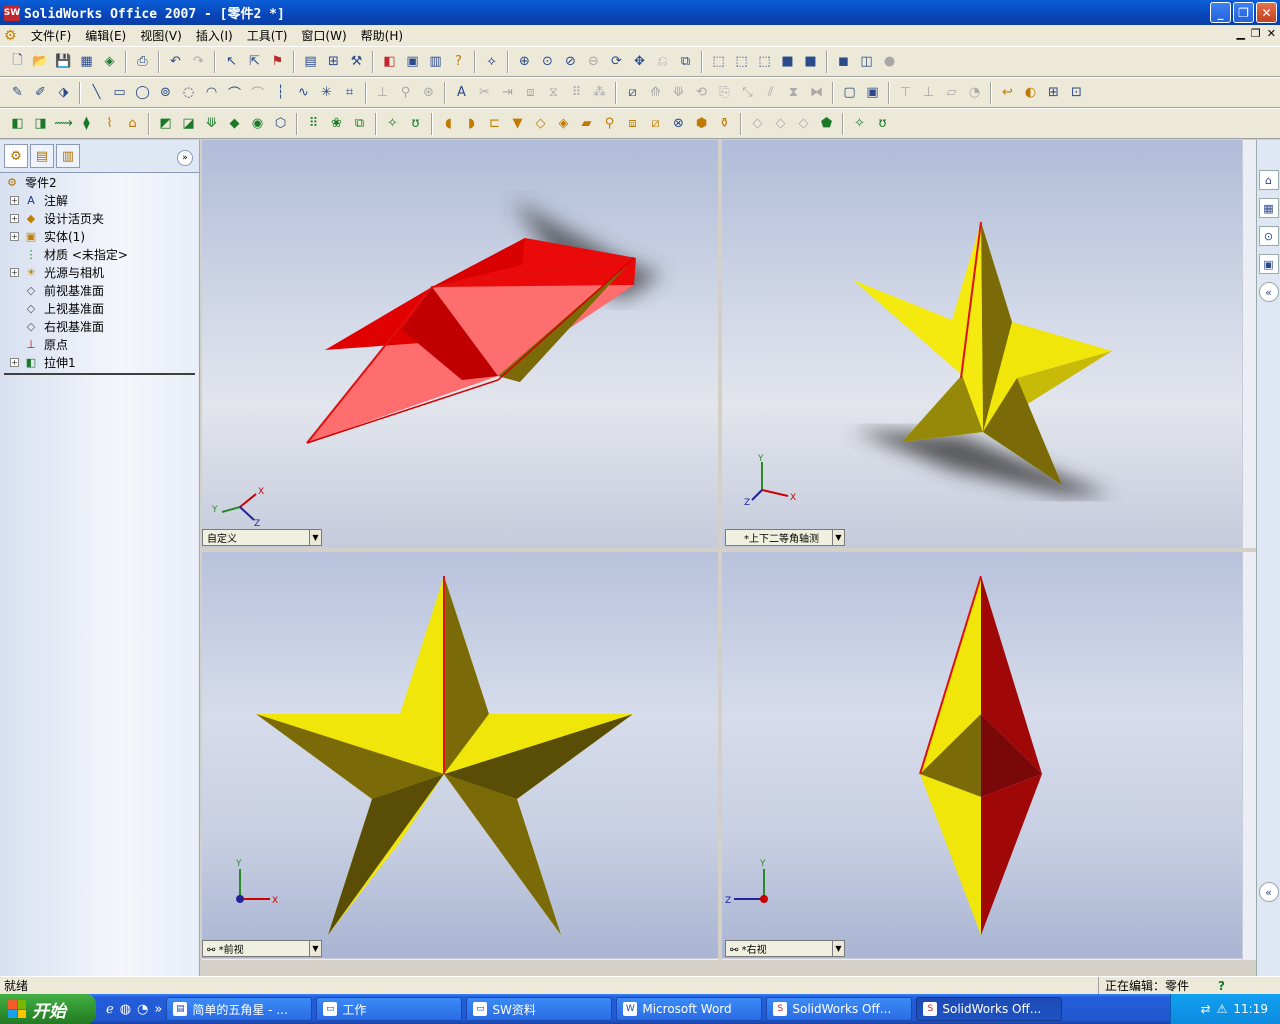  What do you see at coordinates (1240, 33) in the screenshot?
I see `doc-minimize-icon: ▁` at bounding box center [1240, 33].